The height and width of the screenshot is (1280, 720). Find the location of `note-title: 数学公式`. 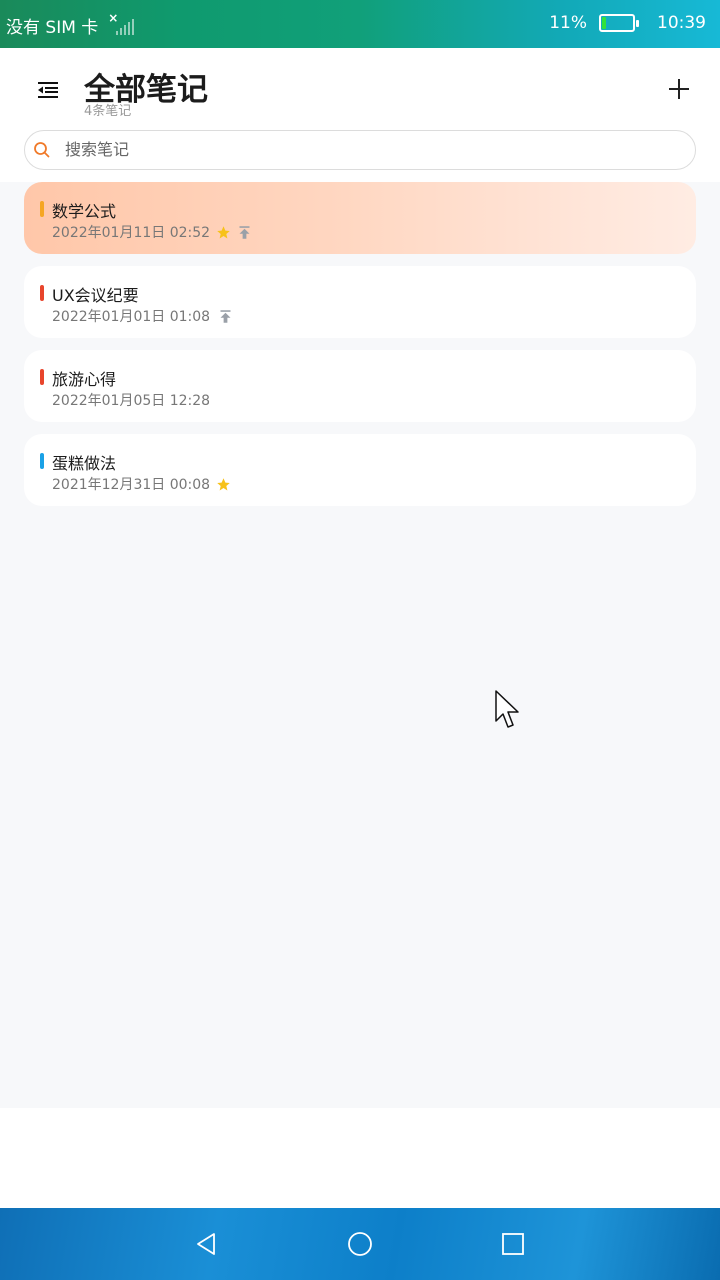

note-title: 数学公式 is located at coordinates (84, 211).